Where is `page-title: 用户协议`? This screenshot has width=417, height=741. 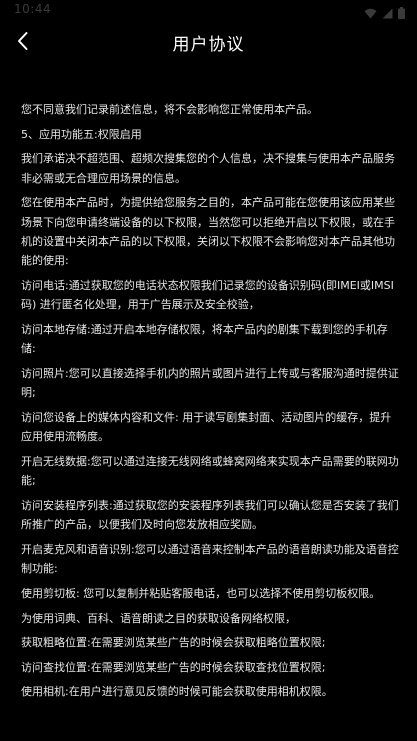 page-title: 用户协议 is located at coordinates (208, 45).